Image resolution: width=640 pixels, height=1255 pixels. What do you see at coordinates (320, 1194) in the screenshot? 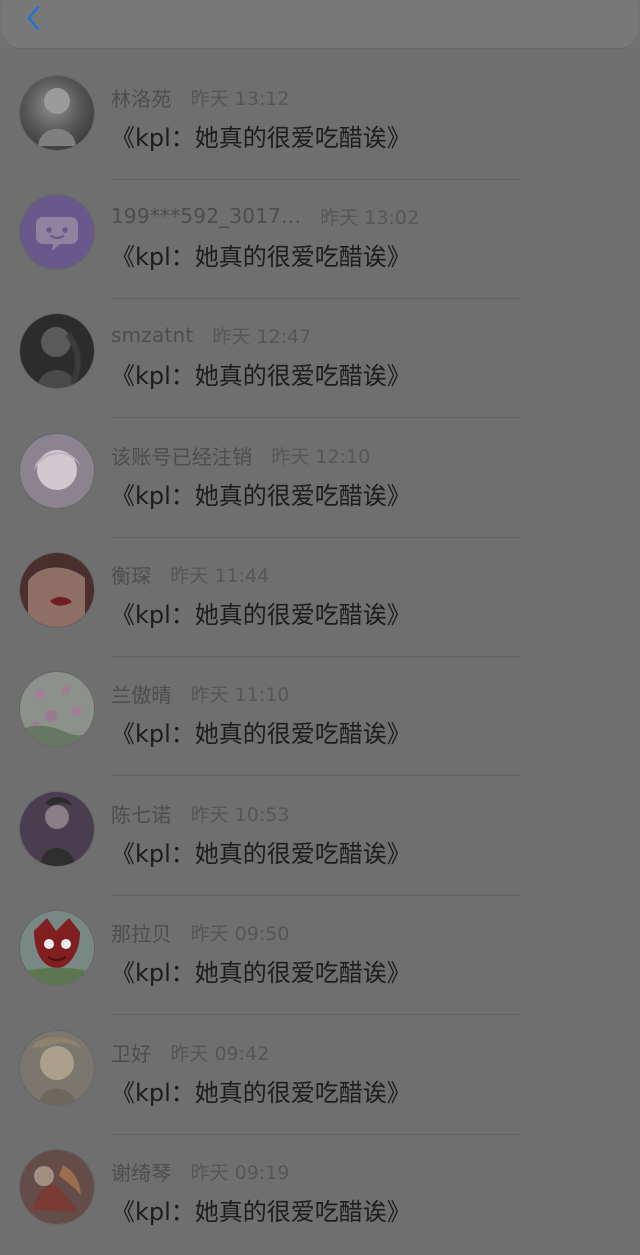
I see `list-item: 谢绮琴 昨天 09:19 《kpl：她真的很爱吃醋诶》` at bounding box center [320, 1194].